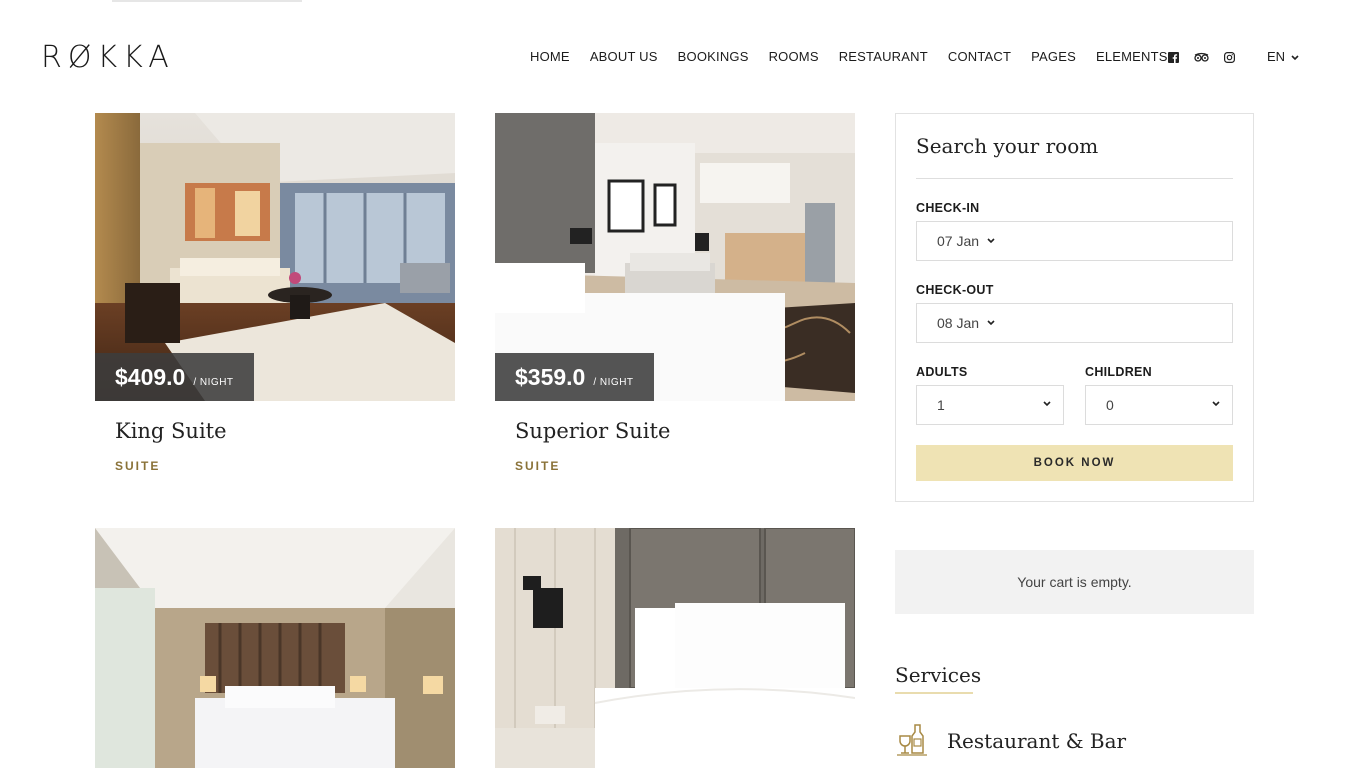 This screenshot has width=1350, height=768. I want to click on title-divider, so click(1074, 178).